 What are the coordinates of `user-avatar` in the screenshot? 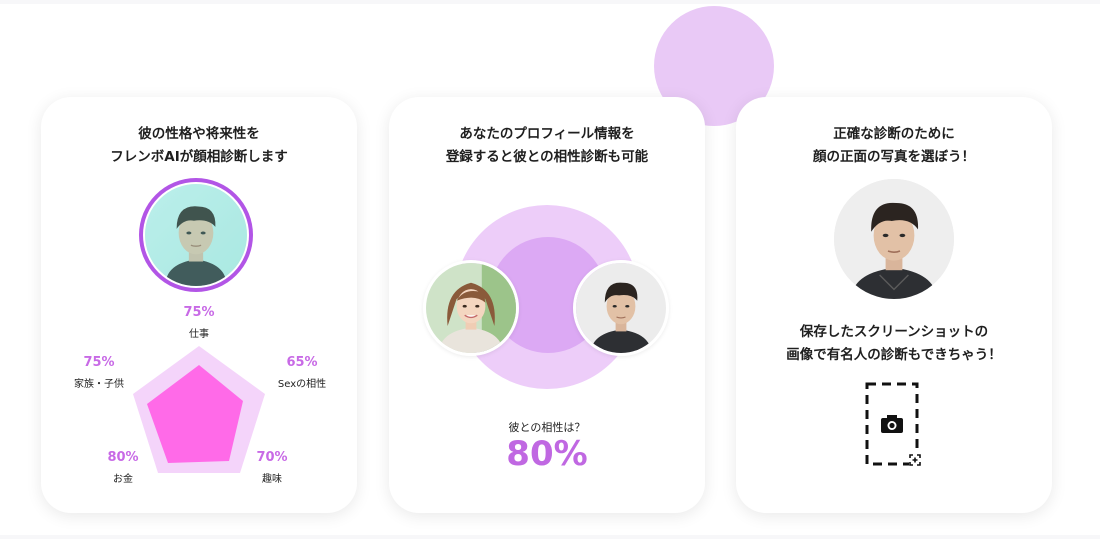 It's located at (471, 308).